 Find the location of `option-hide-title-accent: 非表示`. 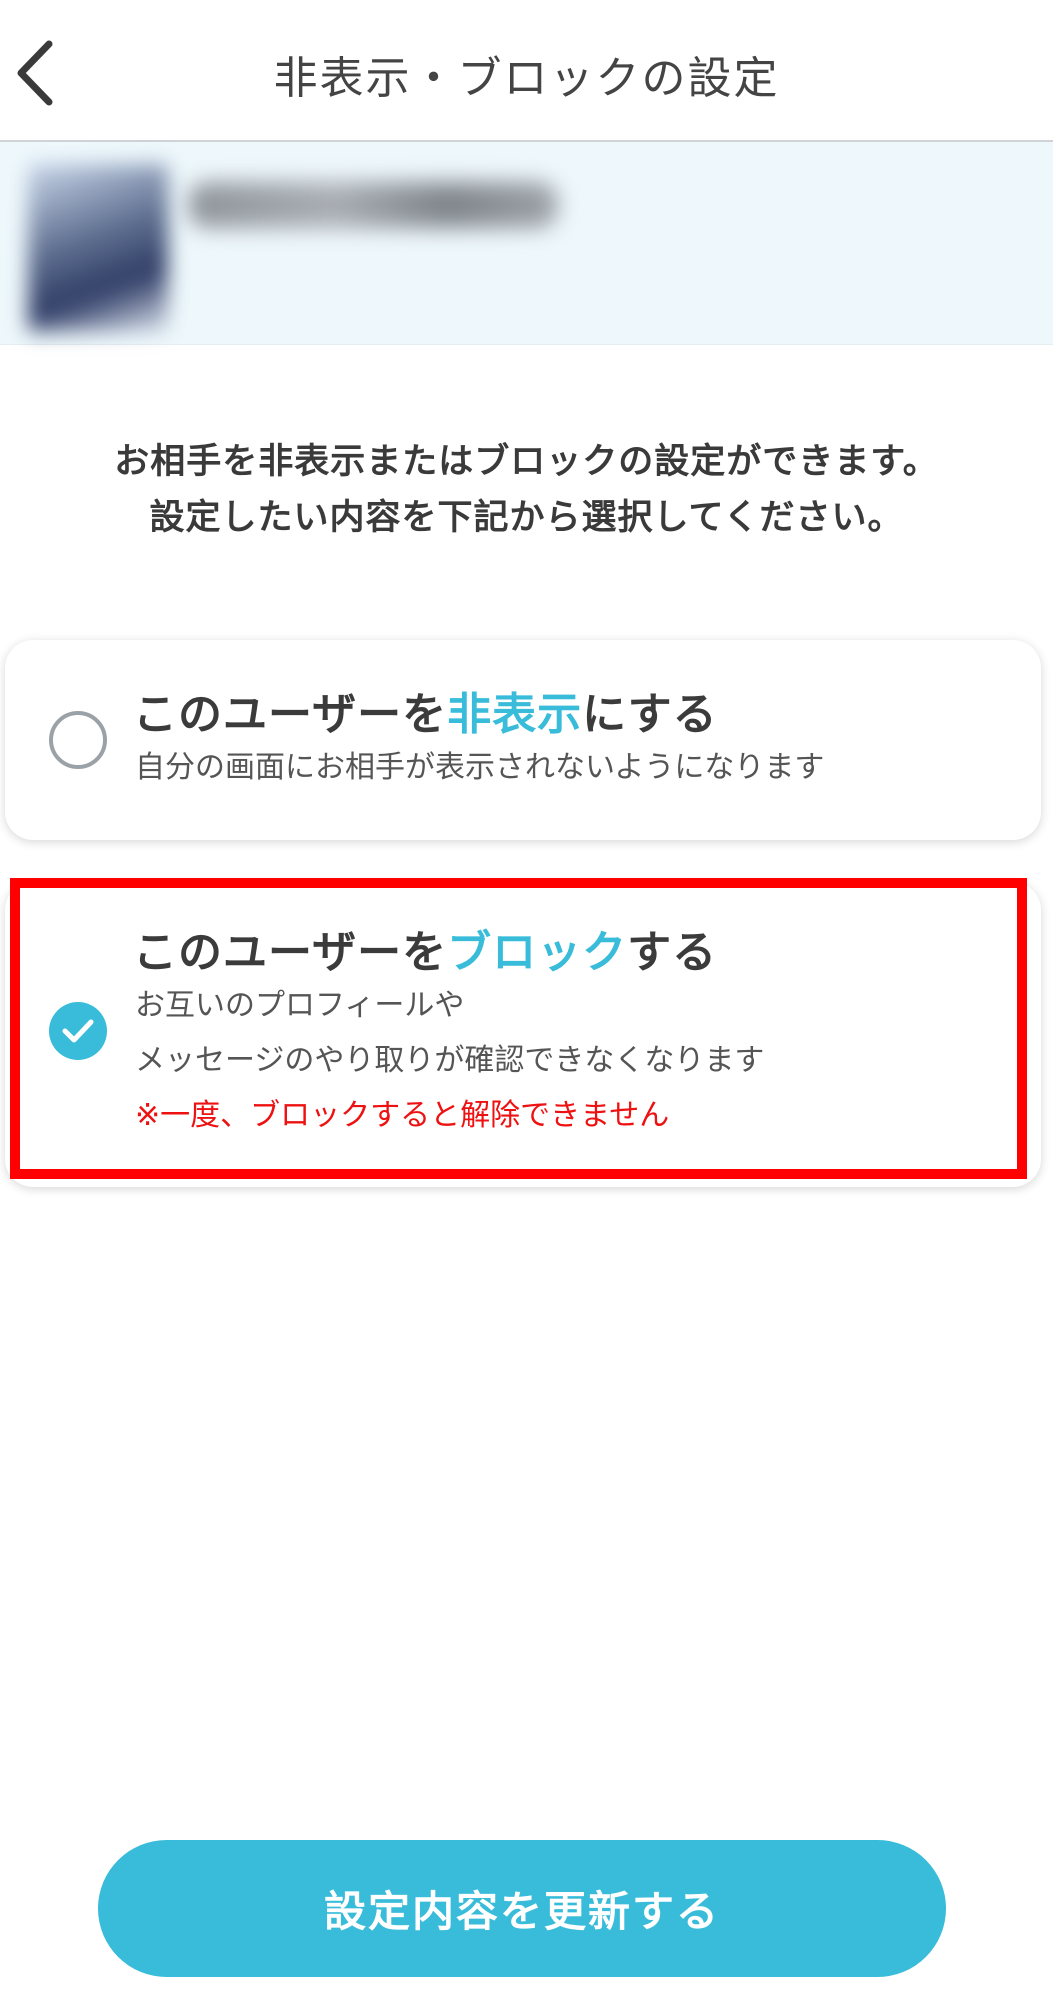

option-hide-title-accent: 非表示 is located at coordinates (515, 714).